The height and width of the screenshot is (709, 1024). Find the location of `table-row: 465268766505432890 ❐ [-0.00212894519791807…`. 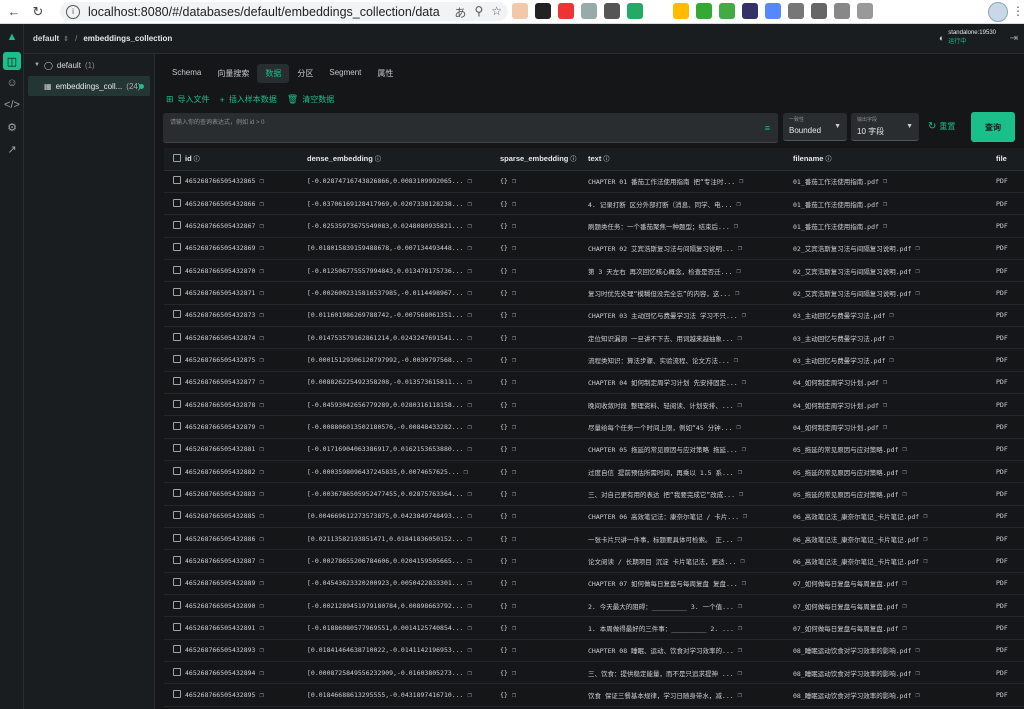

table-row: 465268766505432890 ❐ [-0.00212894519791807… is located at coordinates (594, 606).